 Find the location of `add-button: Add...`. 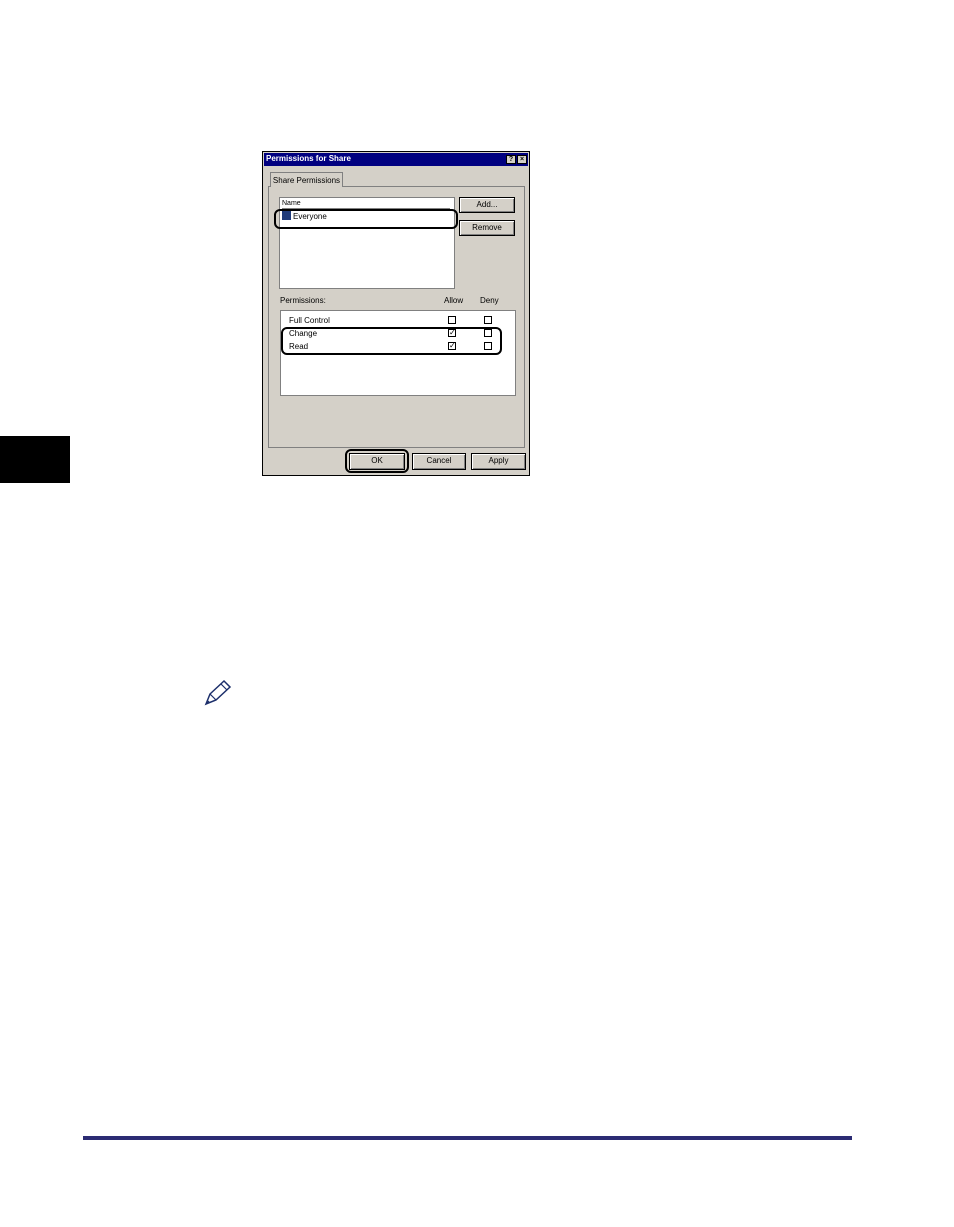

add-button: Add... is located at coordinates (487, 205).